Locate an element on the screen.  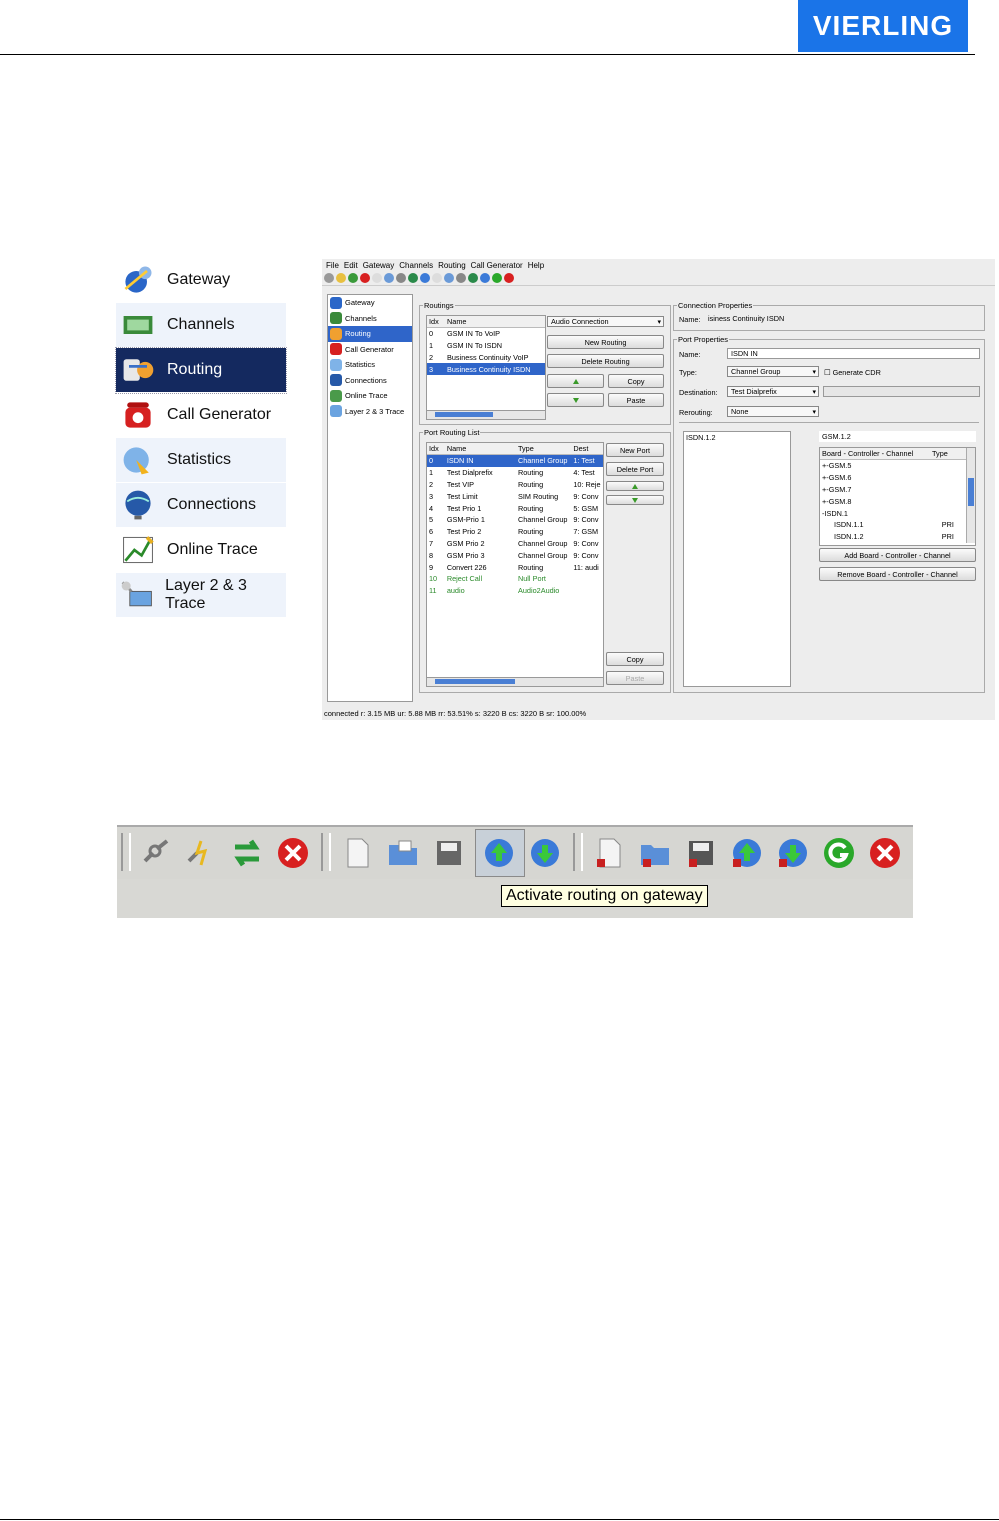
menu-channels: Channels is located at coordinates (416, 265).